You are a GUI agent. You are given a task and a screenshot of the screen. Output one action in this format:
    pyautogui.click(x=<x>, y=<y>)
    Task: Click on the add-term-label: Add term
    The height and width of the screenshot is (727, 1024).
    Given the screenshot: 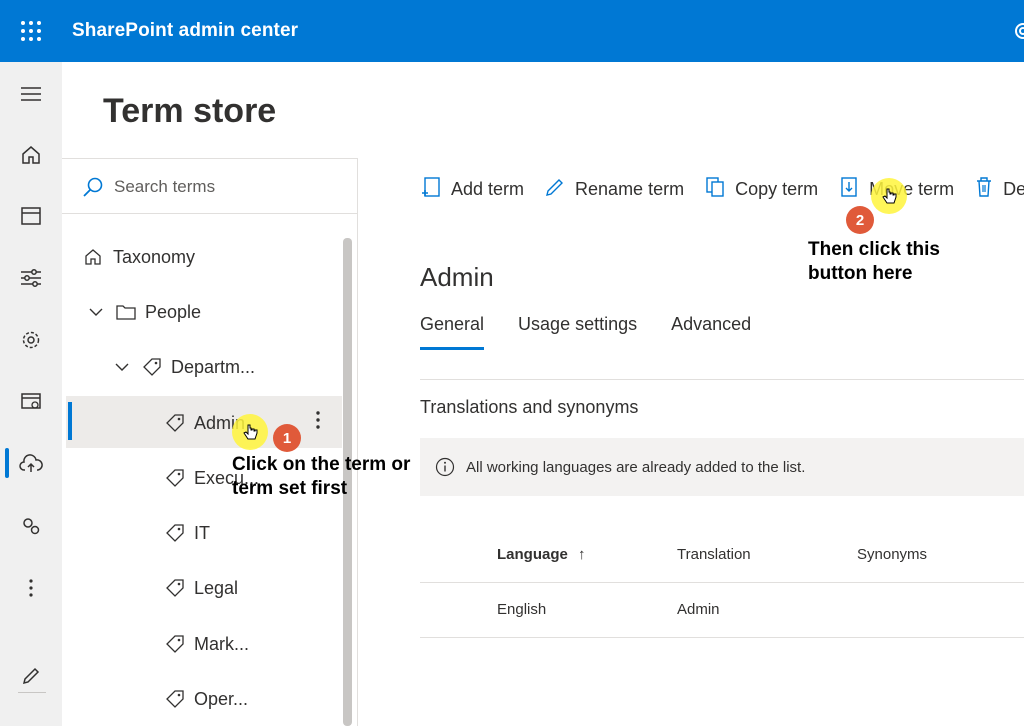 What is the action you would take?
    pyautogui.click(x=488, y=188)
    